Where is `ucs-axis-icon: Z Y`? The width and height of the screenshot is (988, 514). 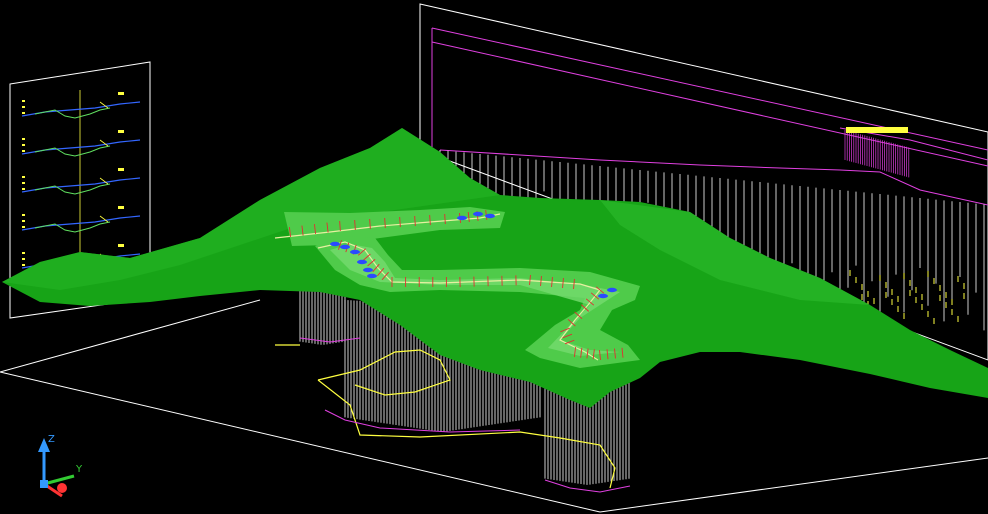 ucs-axis-icon: Z Y is located at coordinates (60, 466).